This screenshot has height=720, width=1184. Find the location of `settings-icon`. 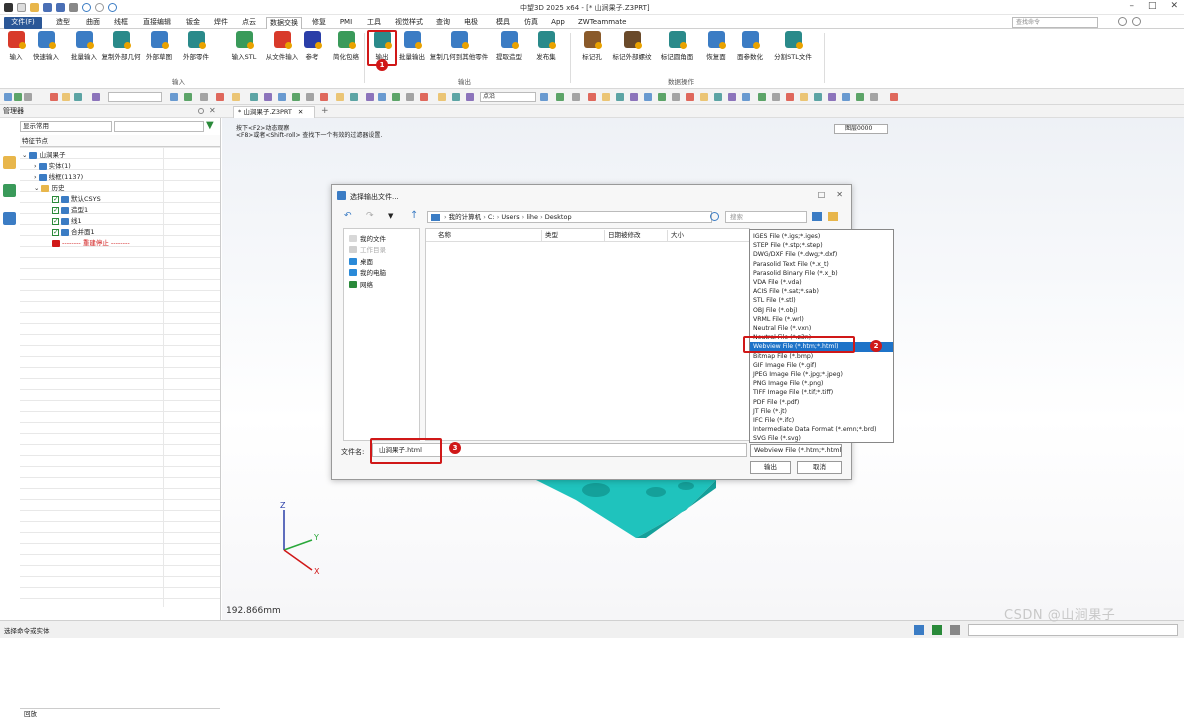

settings-icon is located at coordinates (1136, 21).